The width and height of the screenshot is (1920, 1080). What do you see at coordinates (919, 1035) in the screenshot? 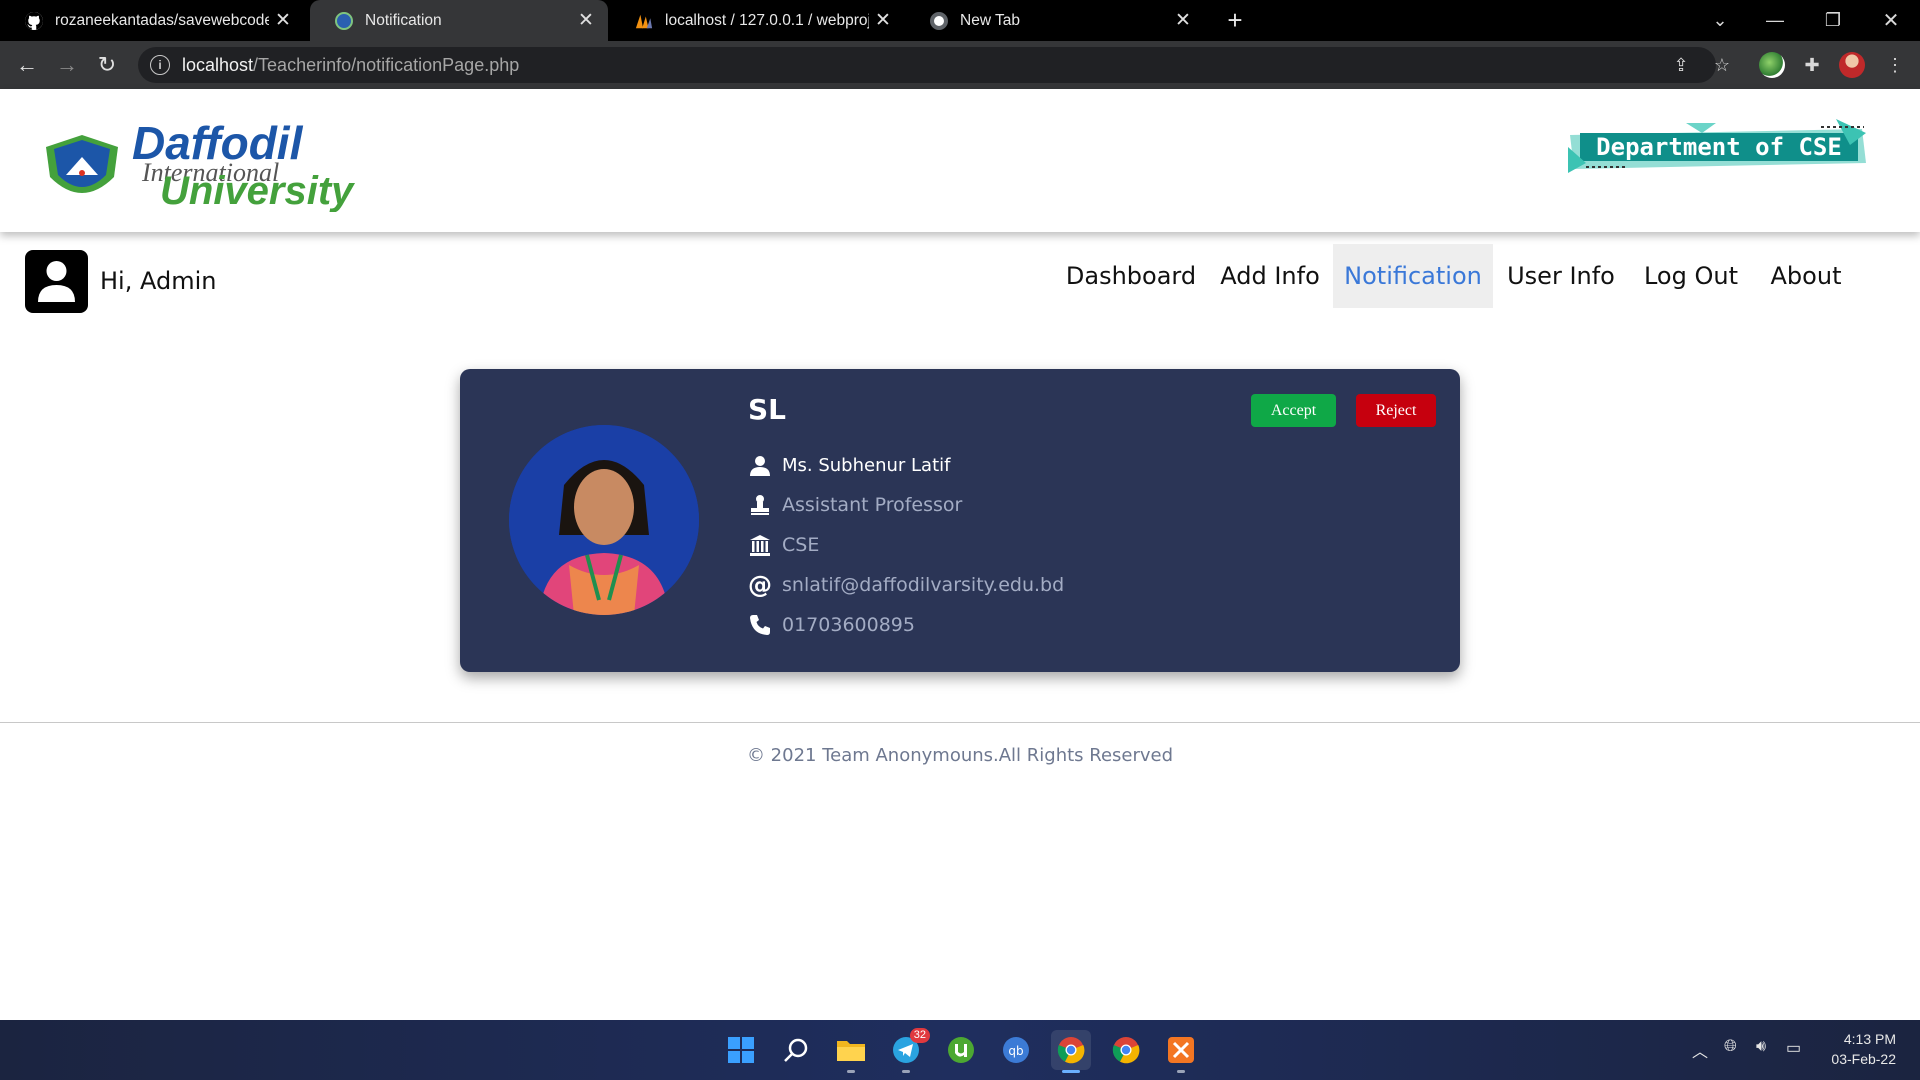
I see `telegram-badge: 32` at bounding box center [919, 1035].